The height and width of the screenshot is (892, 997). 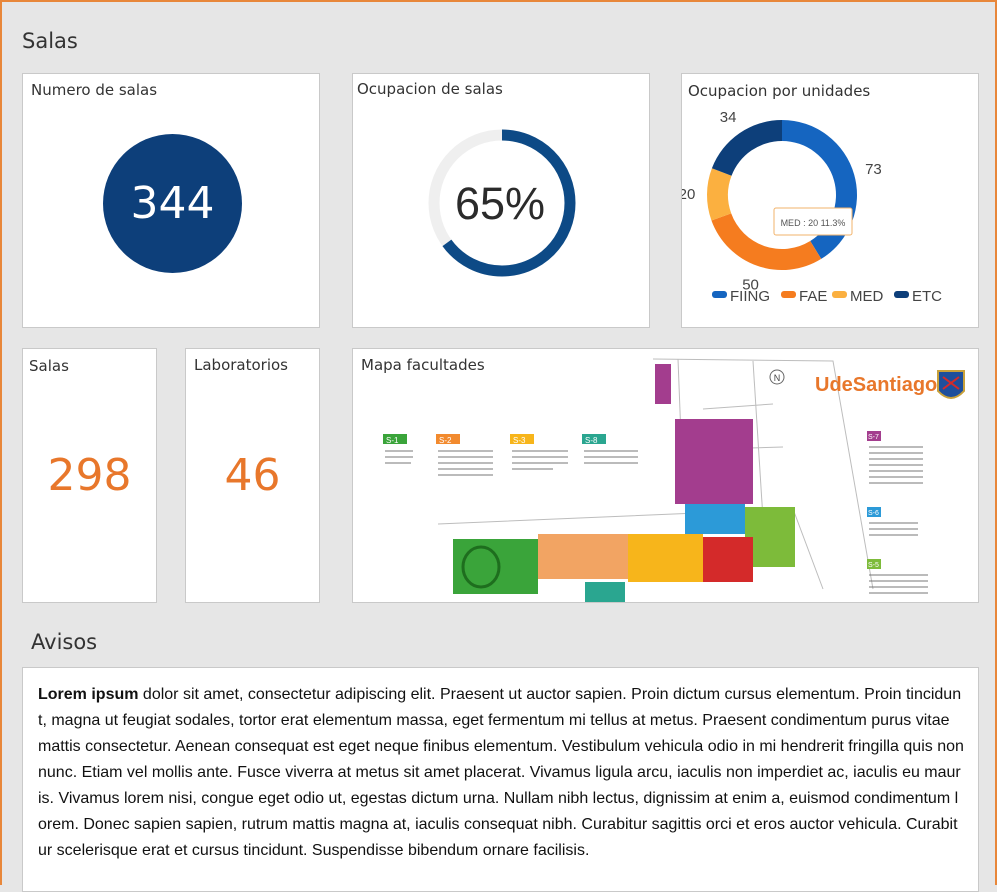 I want to click on map-zone-blue, so click(x=715, y=519).